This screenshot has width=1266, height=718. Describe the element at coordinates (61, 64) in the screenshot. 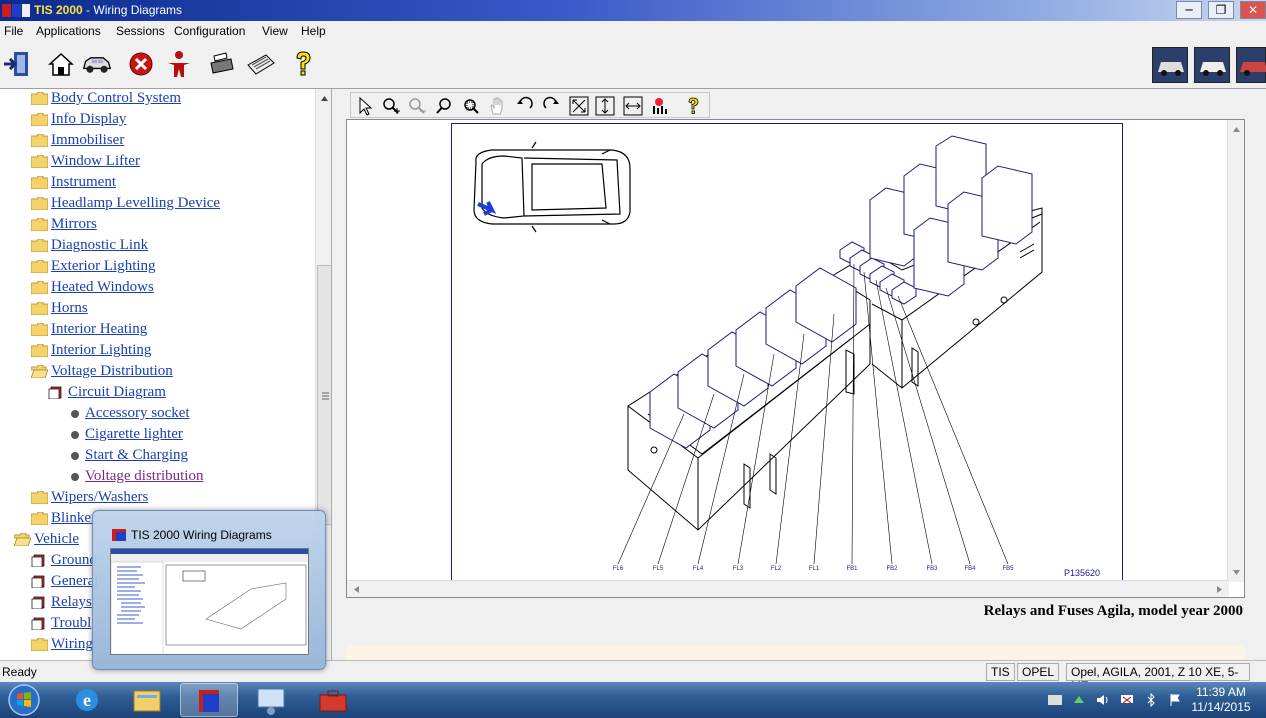

I see `home-icon` at that location.